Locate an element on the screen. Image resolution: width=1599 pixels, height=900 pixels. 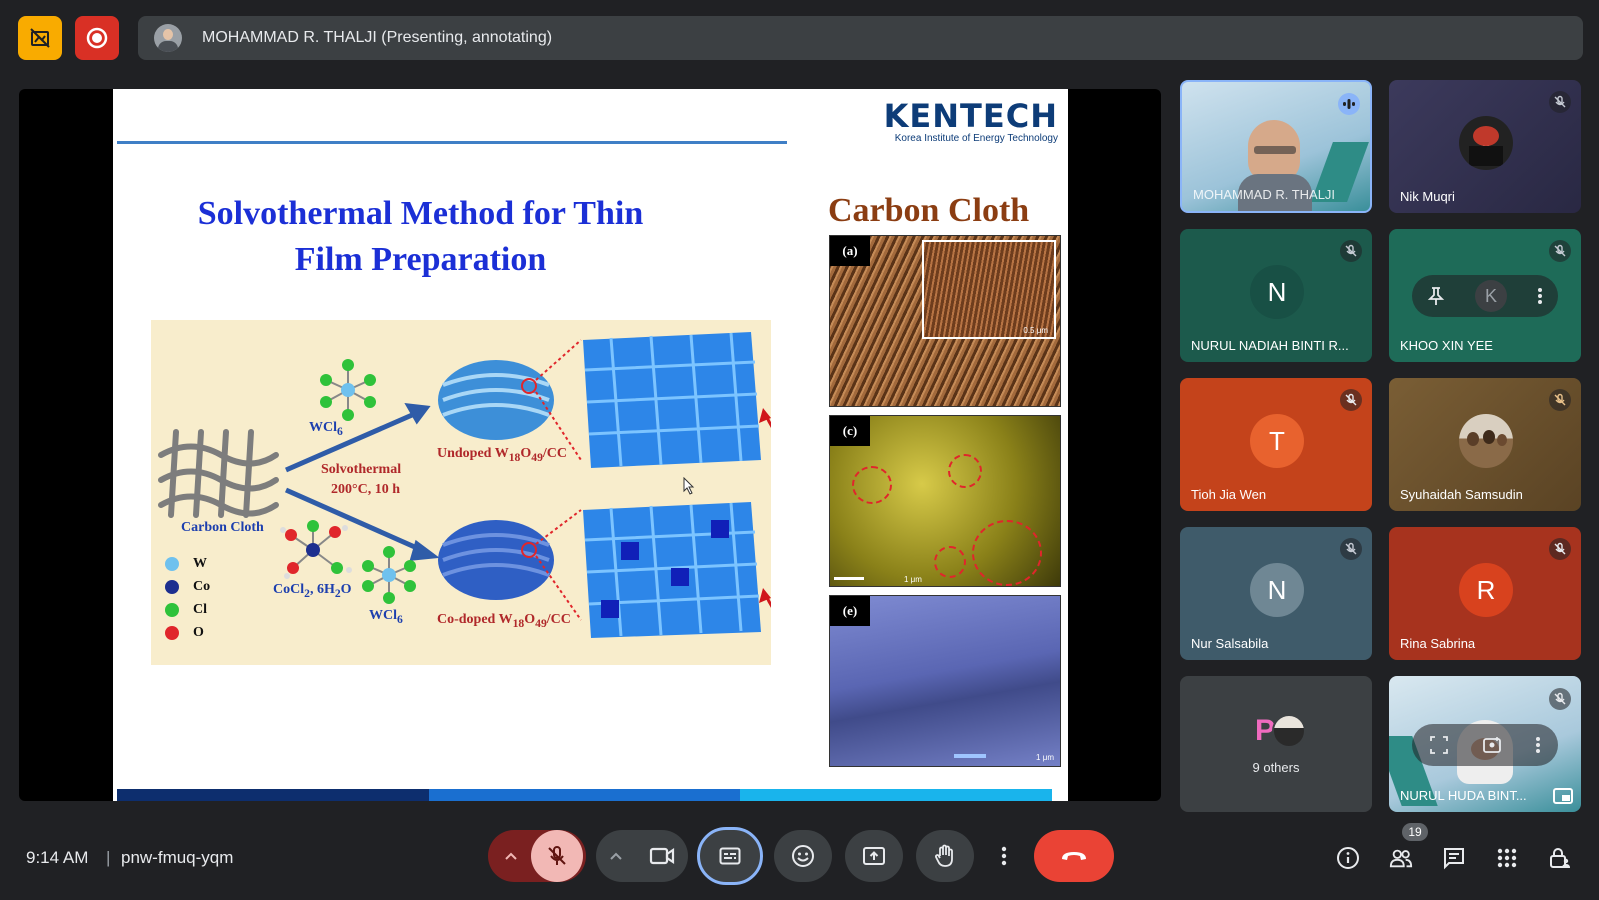
frame-icon is located at coordinates (1439, 745).